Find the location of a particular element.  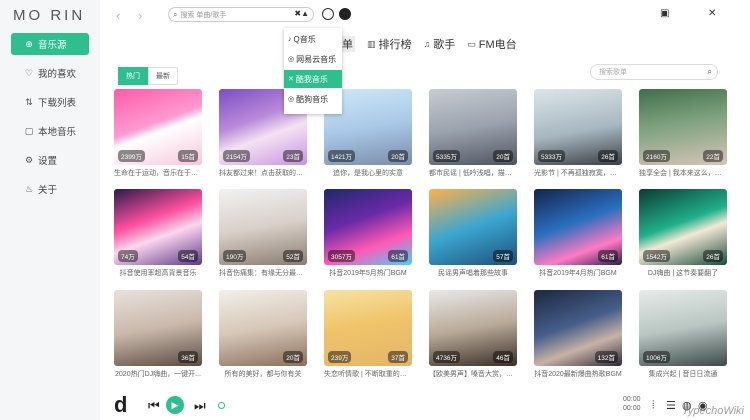

playlist-cover: 3057万 61首 is located at coordinates (368, 227).